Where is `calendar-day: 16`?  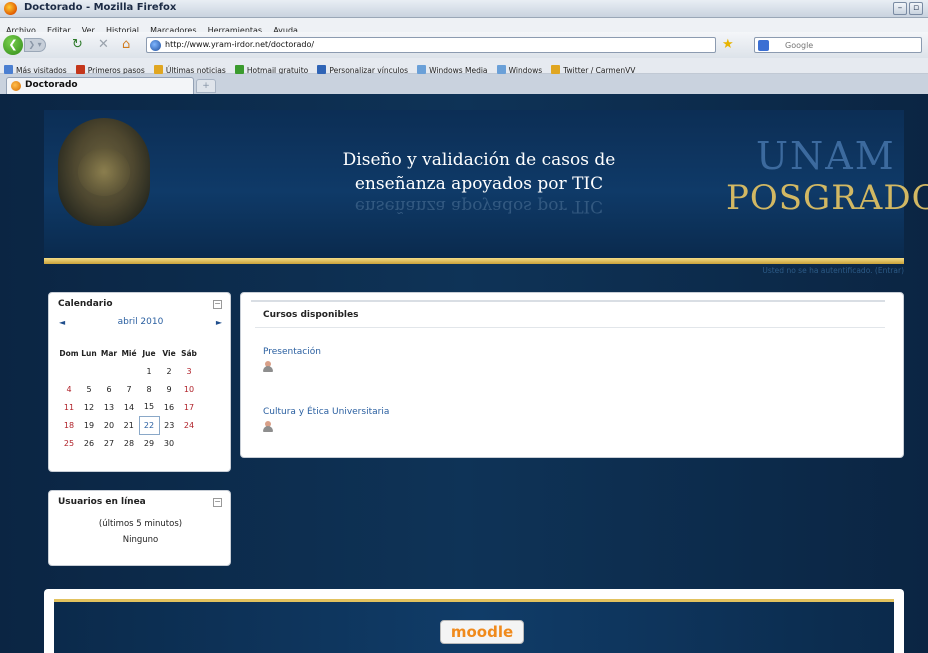
calendar-day: 16 is located at coordinates (169, 407).